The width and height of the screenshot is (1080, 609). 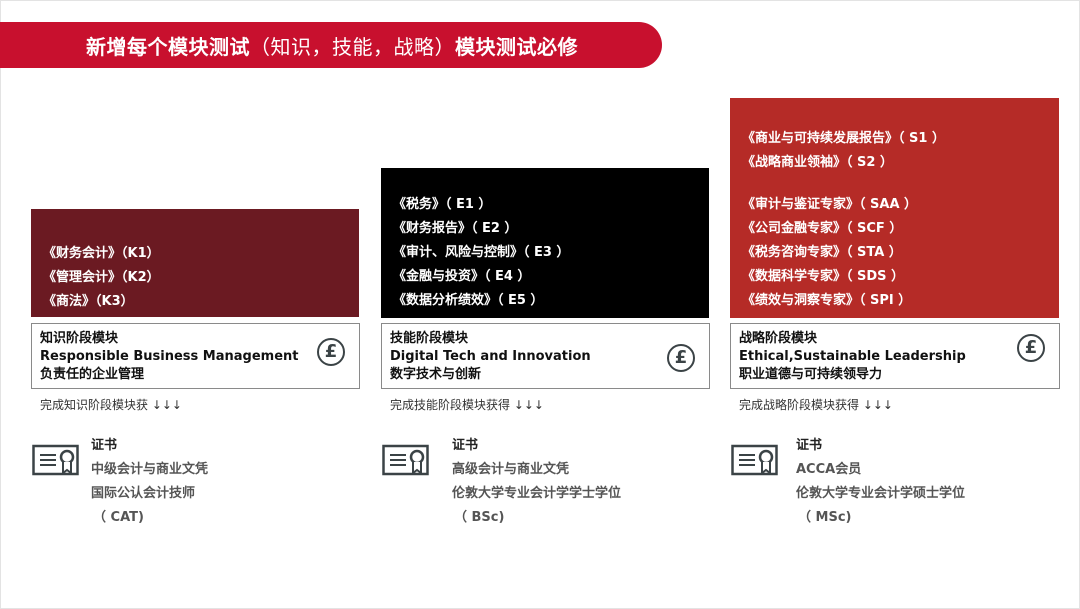 I want to click on stage-subtitle-en: Responsible Business Management, so click(x=169, y=356).